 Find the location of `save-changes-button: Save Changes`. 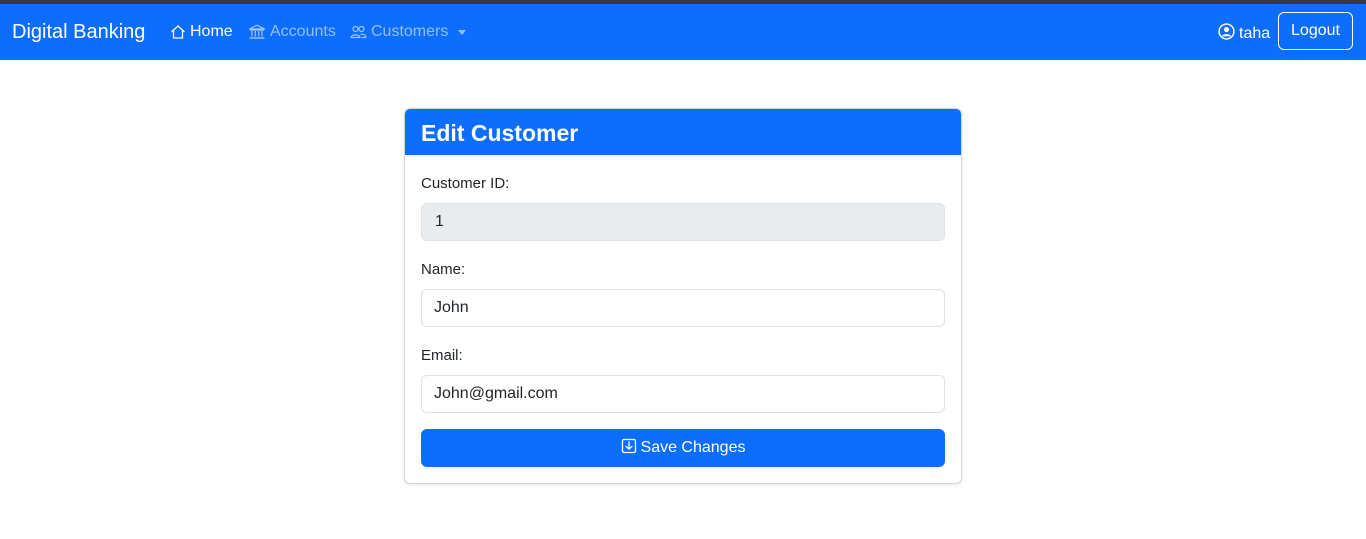

save-changes-button: Save Changes is located at coordinates (683, 448).